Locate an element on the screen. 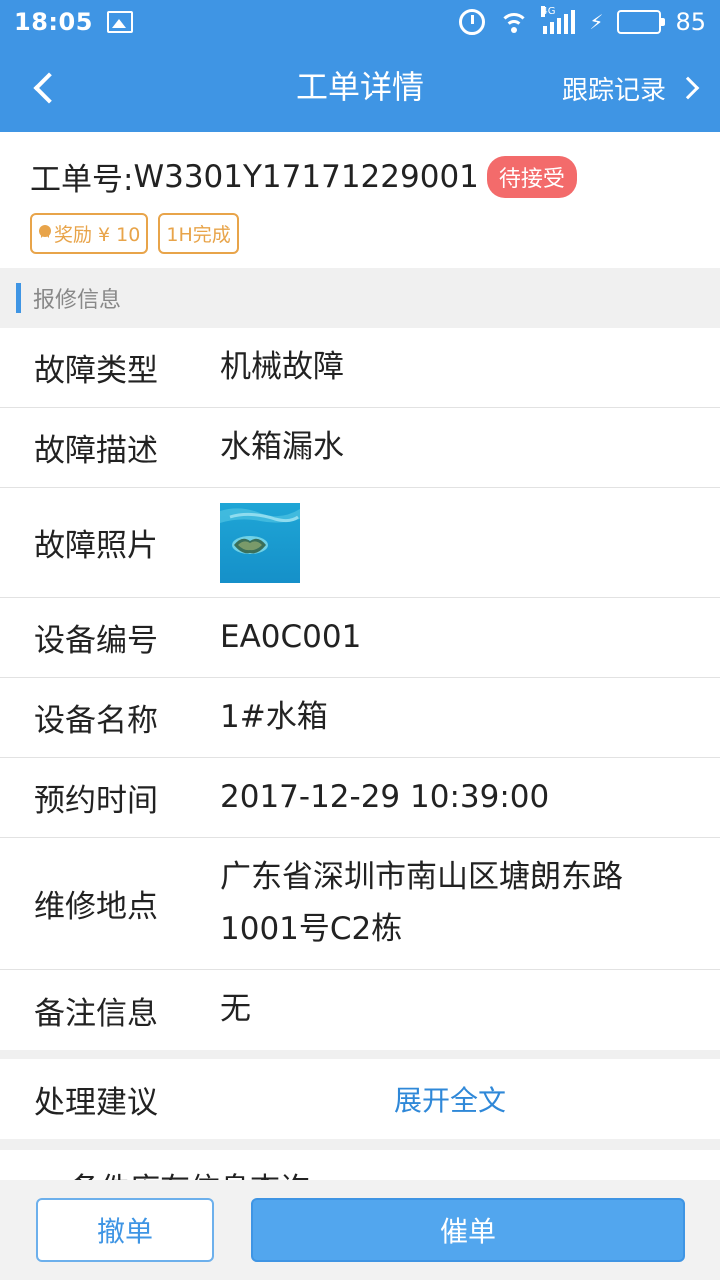 This screenshot has height=1280, width=720. info-value: 广东省深圳市南山区塘朗东路1001号C2栋 is located at coordinates (421, 903).